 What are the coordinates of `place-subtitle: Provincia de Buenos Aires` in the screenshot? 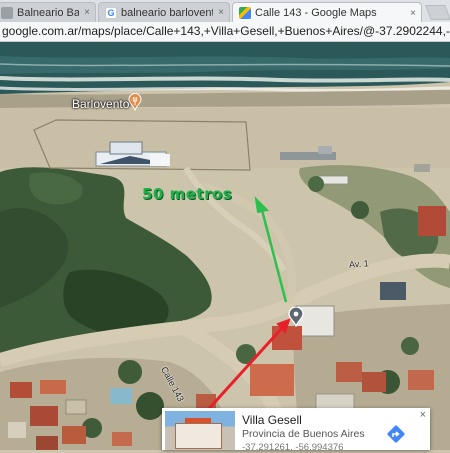 It's located at (303, 434).